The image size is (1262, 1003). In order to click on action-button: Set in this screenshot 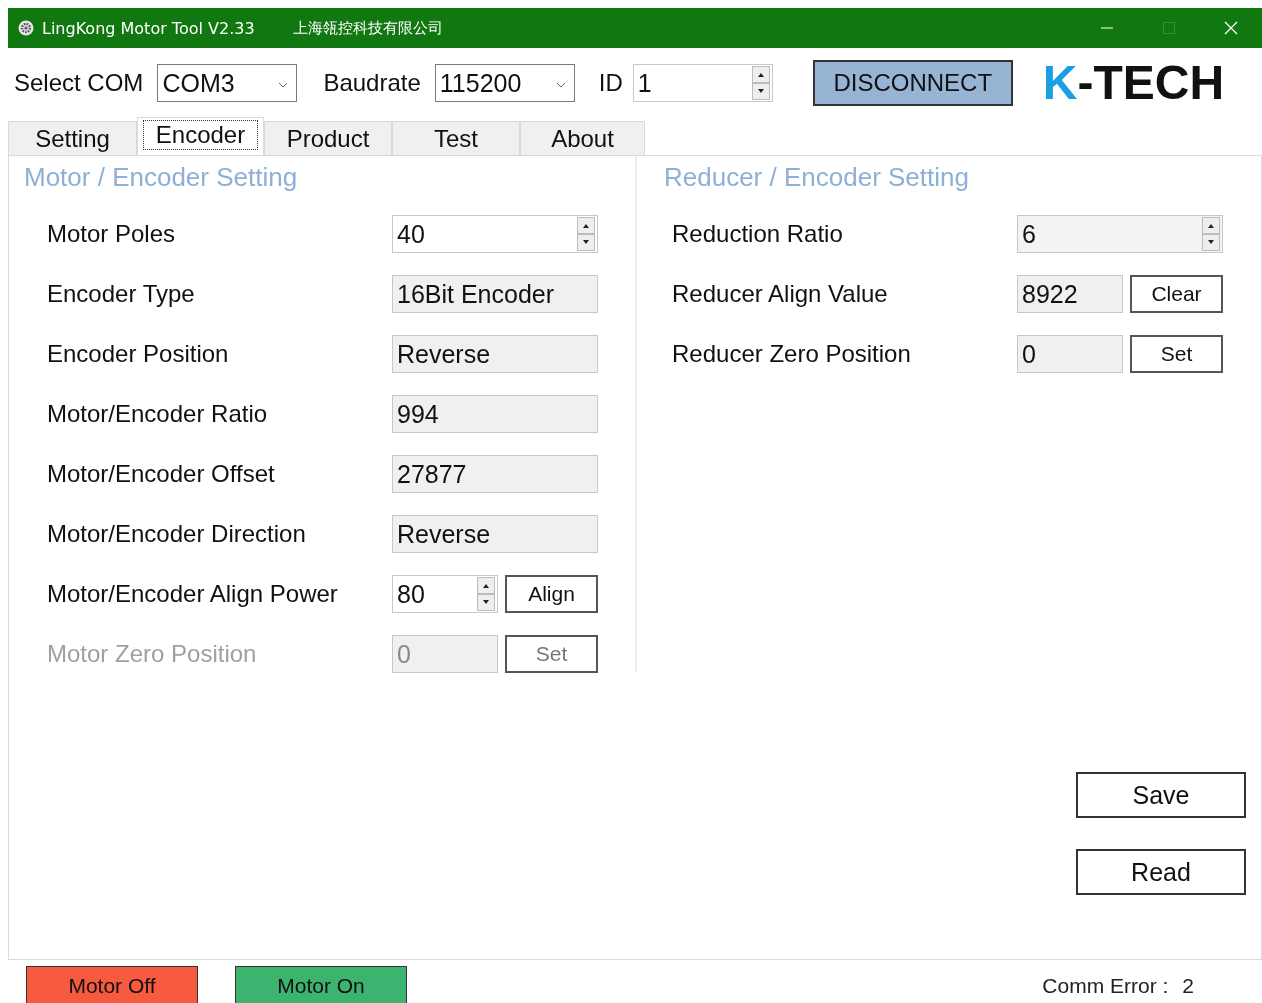, I will do `click(1176, 354)`.